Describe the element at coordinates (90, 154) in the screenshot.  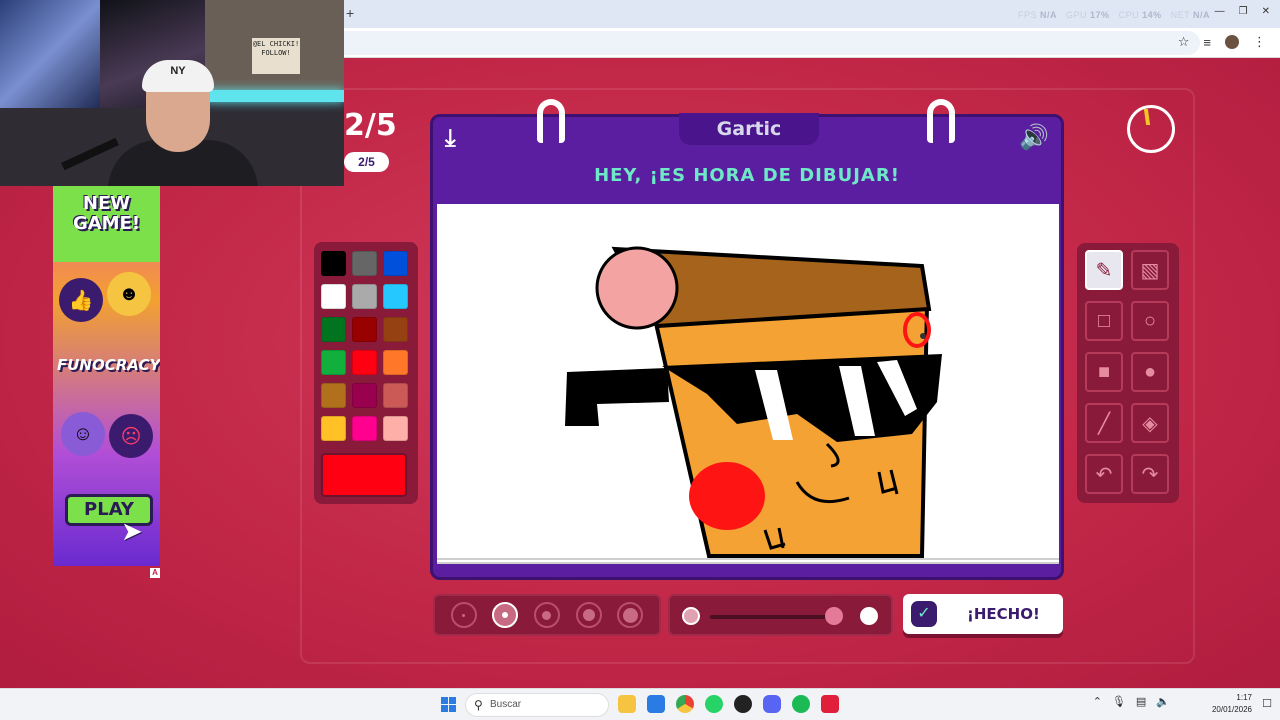
I see `microphone-arm` at that location.